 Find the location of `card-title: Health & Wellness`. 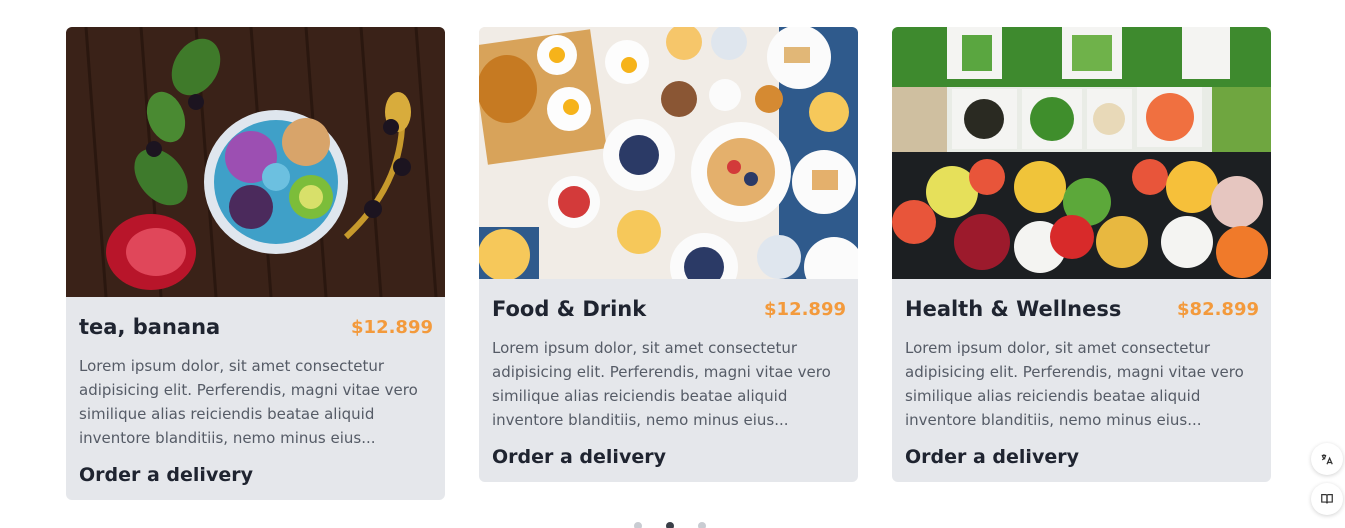

card-title: Health & Wellness is located at coordinates (1013, 309).